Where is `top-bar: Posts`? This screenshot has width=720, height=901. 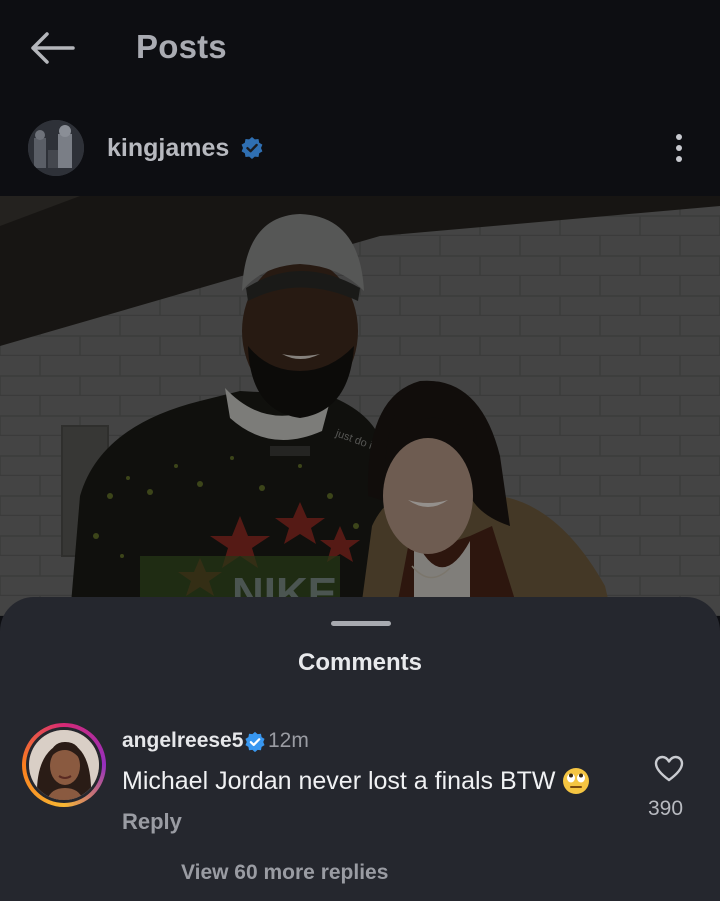 top-bar: Posts is located at coordinates (360, 50).